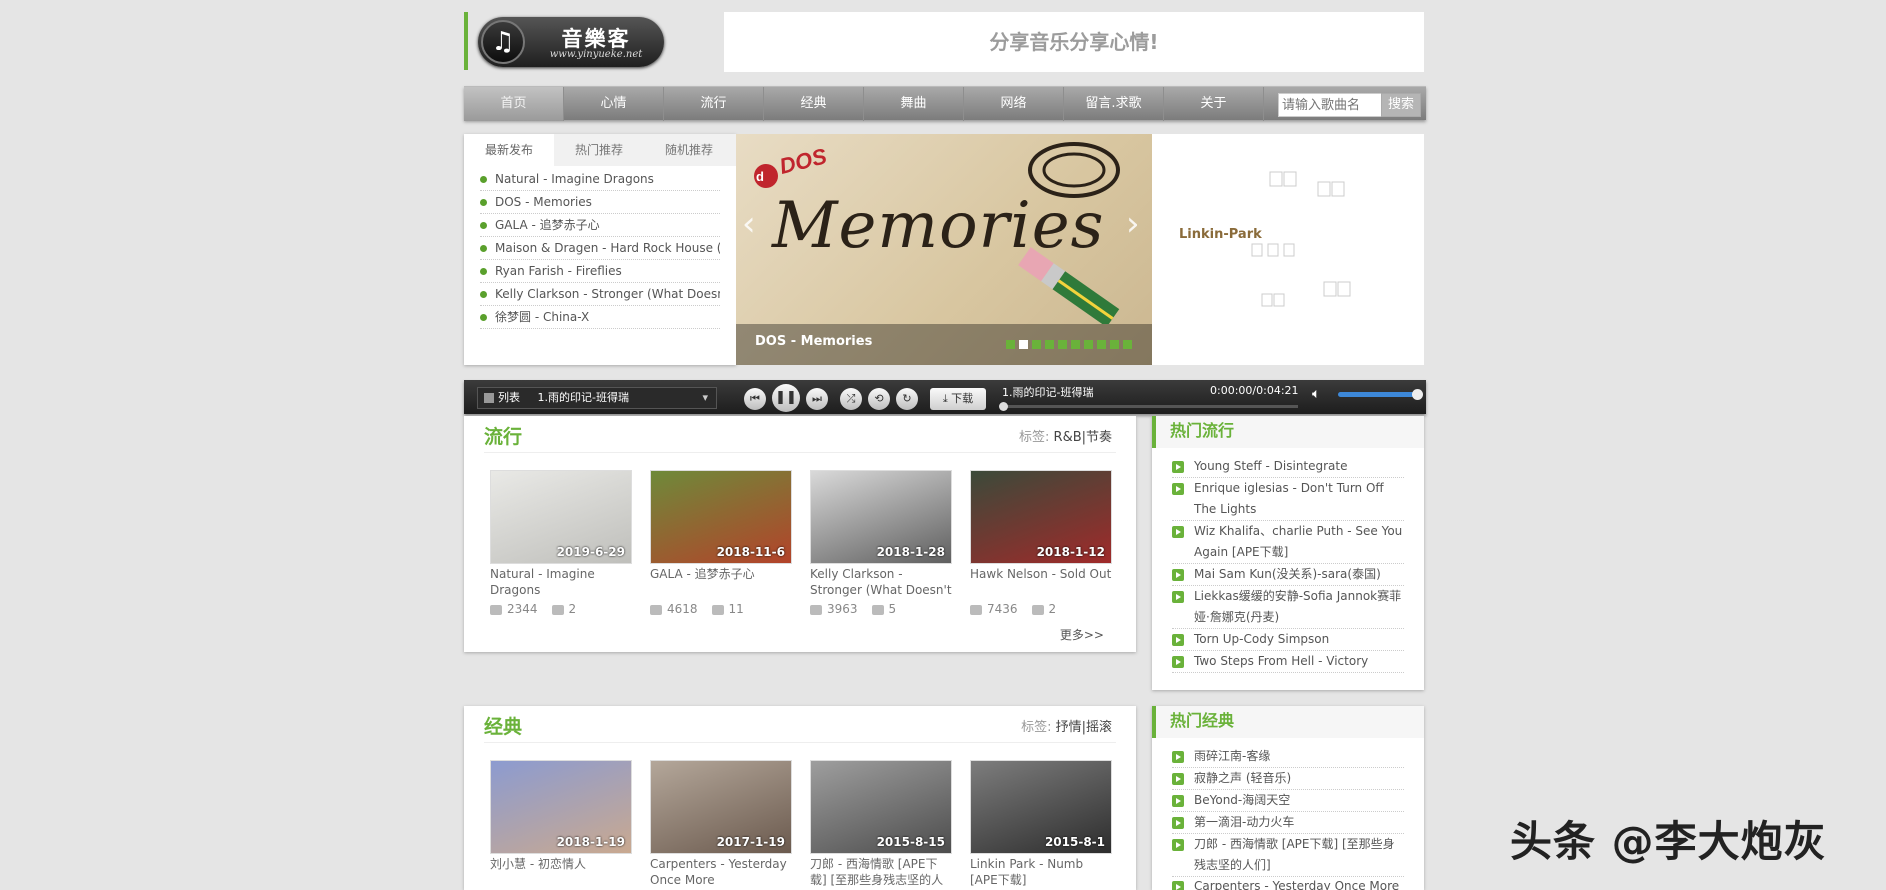 This screenshot has width=1886, height=890. I want to click on nav-item-dance: 舞曲, so click(914, 104).